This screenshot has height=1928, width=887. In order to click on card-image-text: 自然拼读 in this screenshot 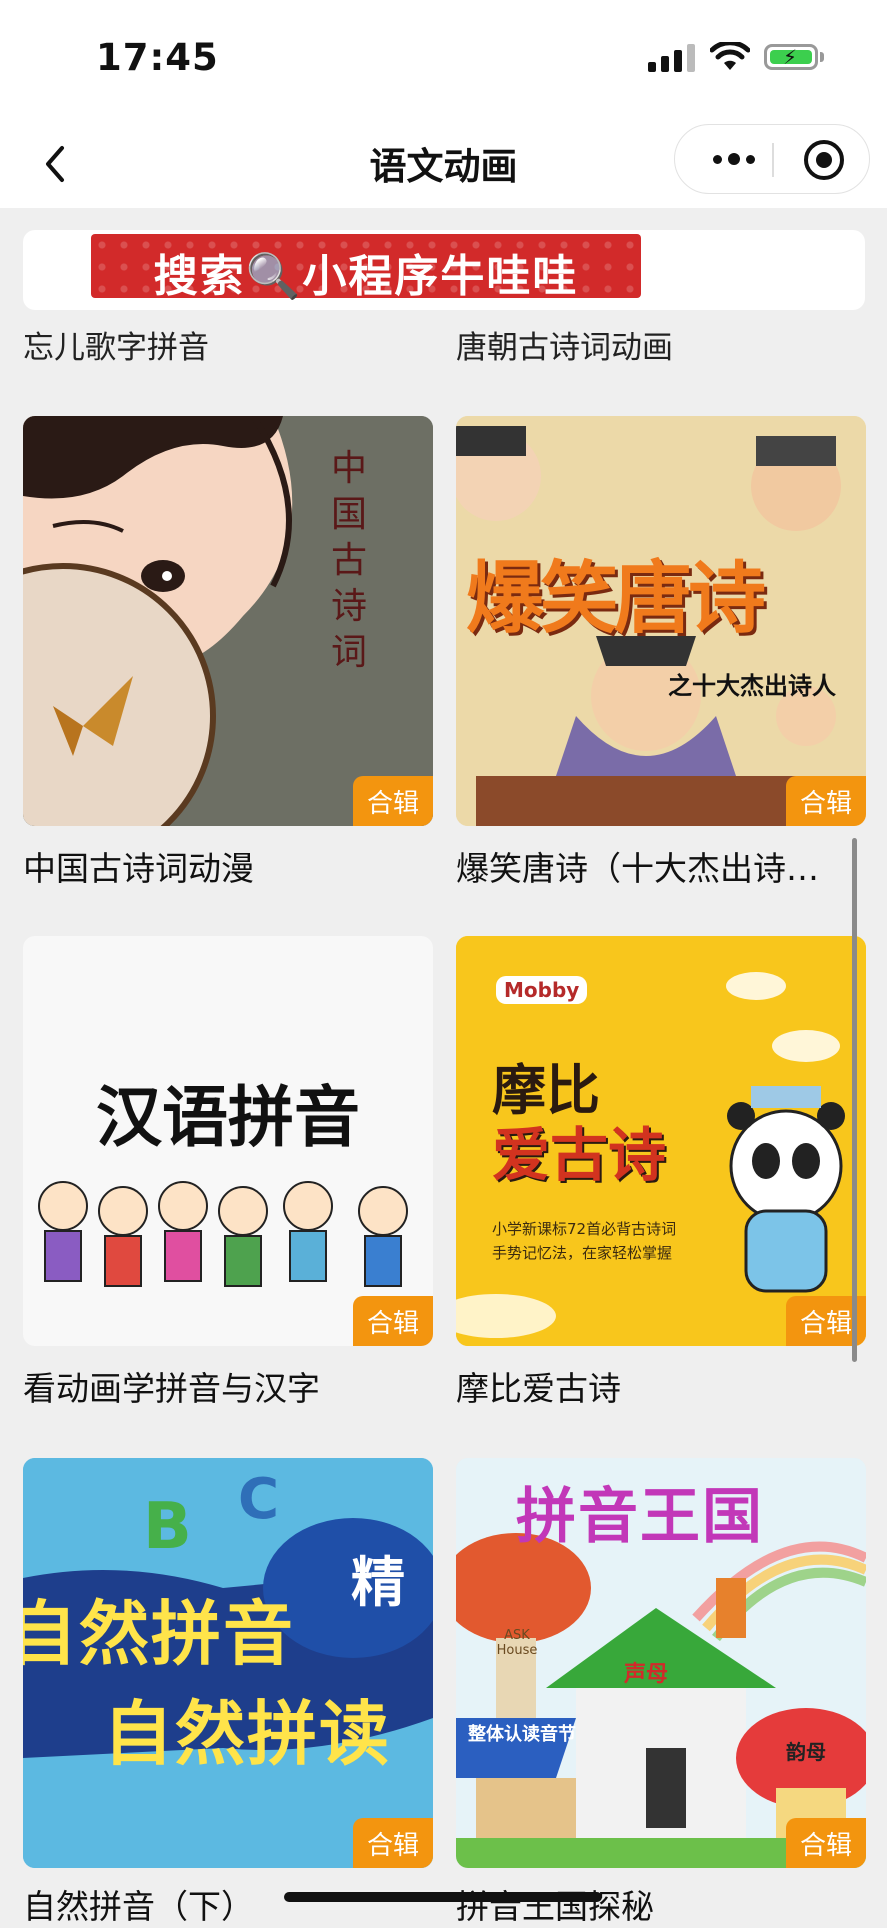, I will do `click(247, 1734)`.